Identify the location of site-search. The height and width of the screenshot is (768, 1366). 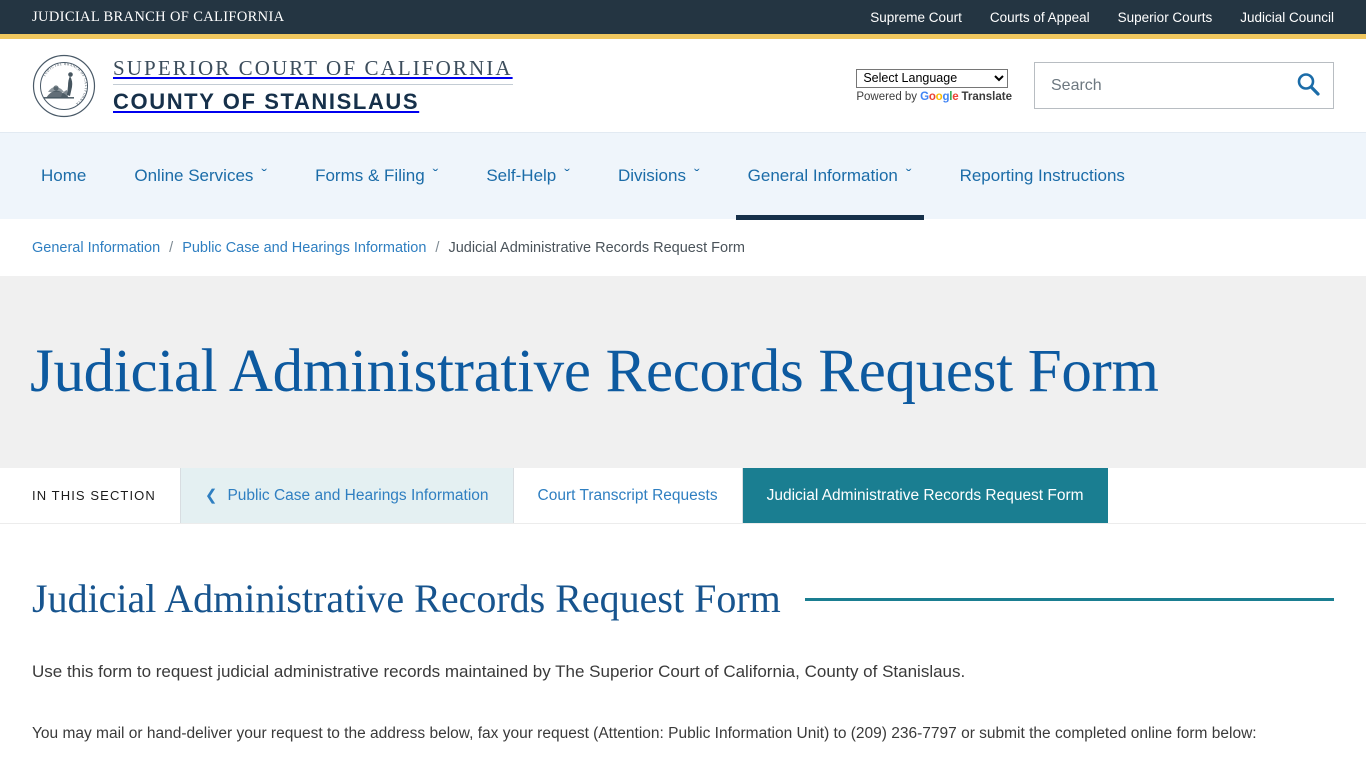
(1184, 85).